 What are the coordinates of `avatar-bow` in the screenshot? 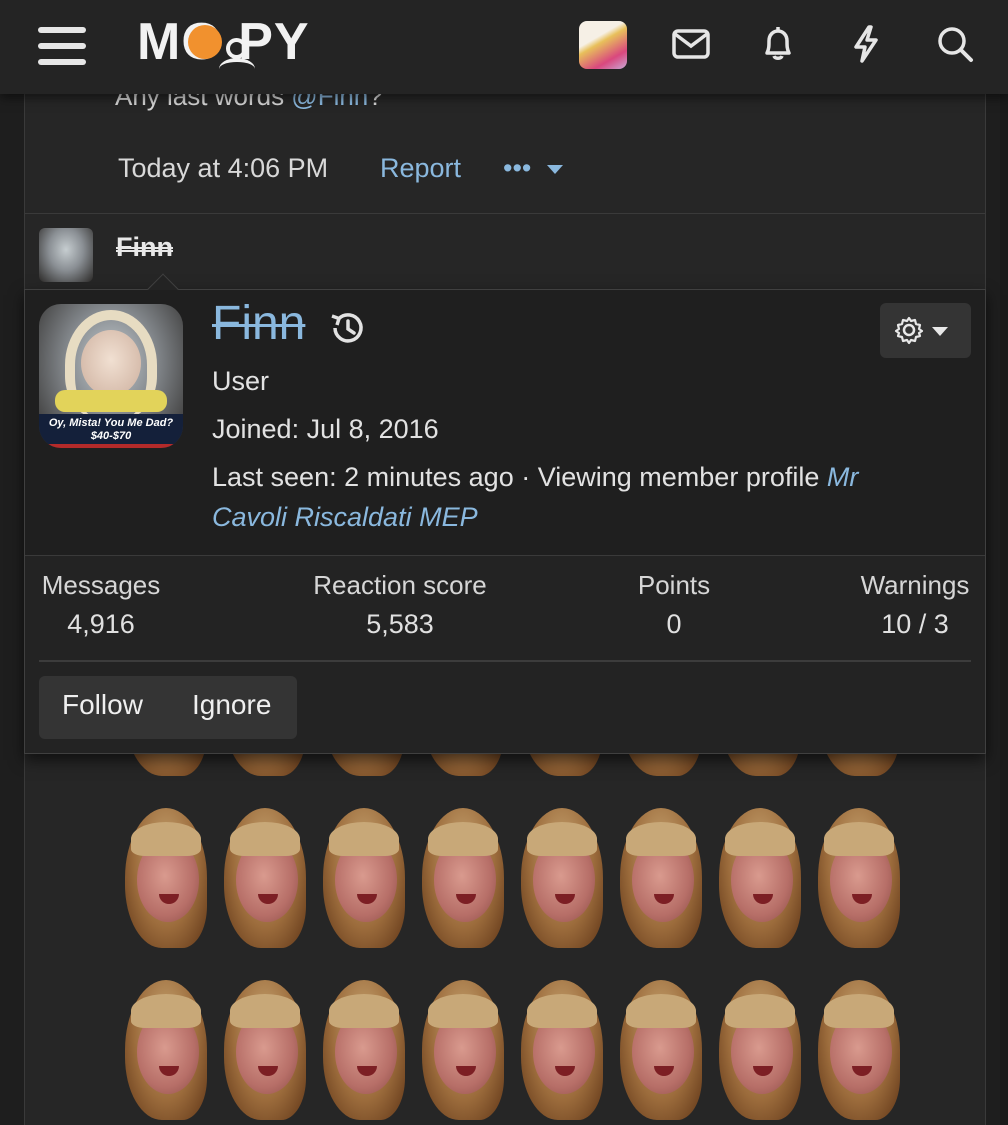 It's located at (111, 401).